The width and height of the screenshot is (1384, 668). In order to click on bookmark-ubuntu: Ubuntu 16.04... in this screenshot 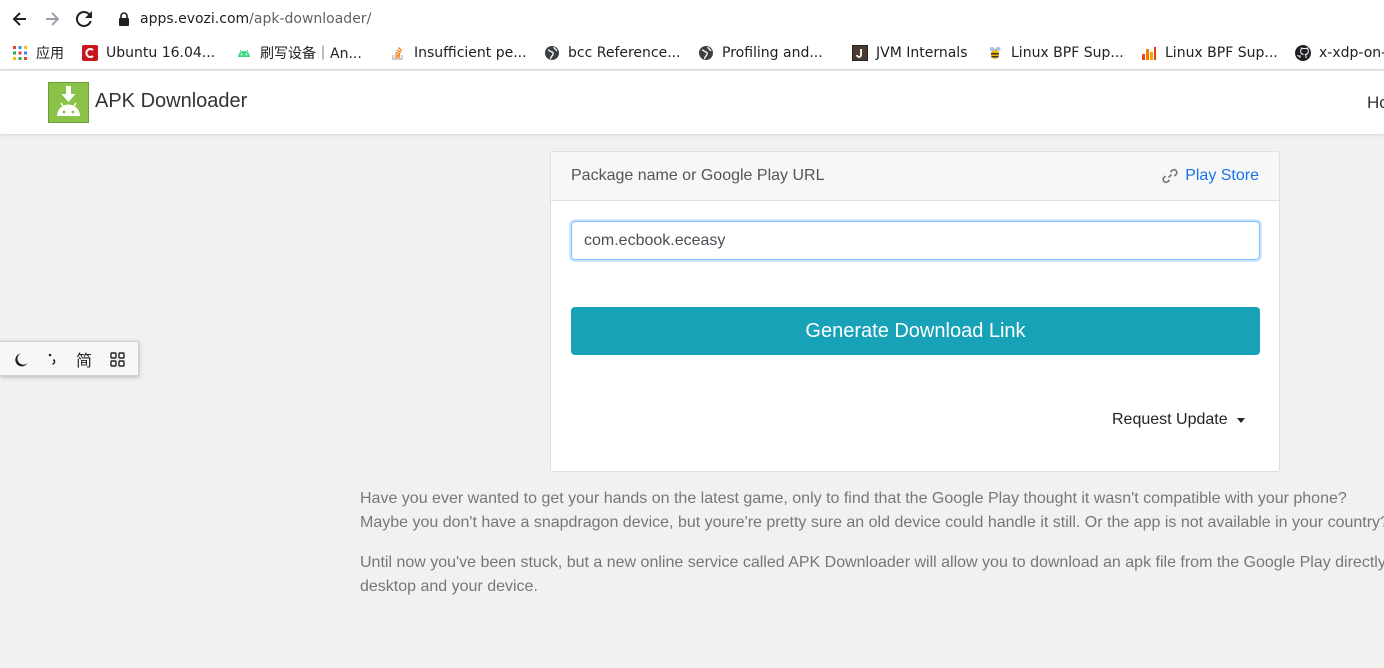, I will do `click(148, 53)`.